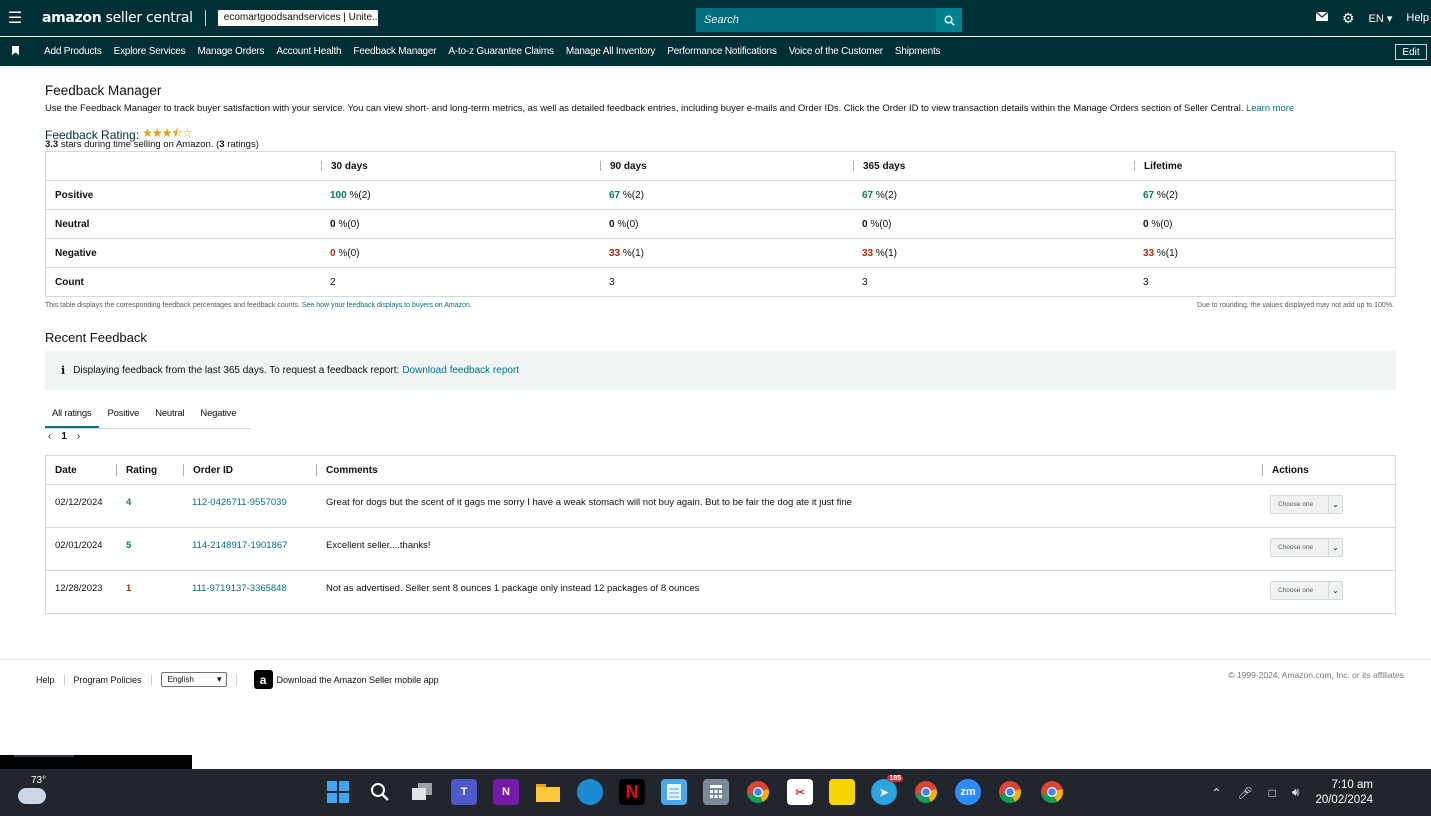 This screenshot has height=816, width=1431. I want to click on metrics-row-negative: Negative 0 %(0) 33 %(1) 33 %(1) 33 %(1), so click(720, 253).